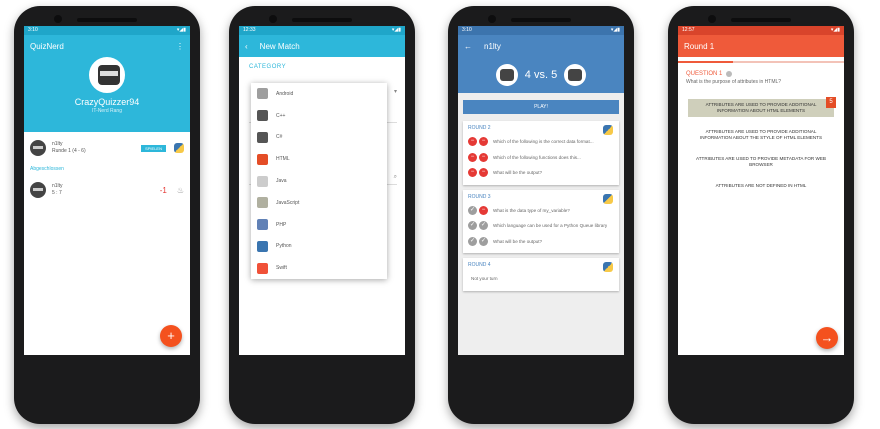 This screenshot has height=429, width=880. Describe the element at coordinates (288, 202) in the screenshot. I see `category-label: JavaScript` at that location.